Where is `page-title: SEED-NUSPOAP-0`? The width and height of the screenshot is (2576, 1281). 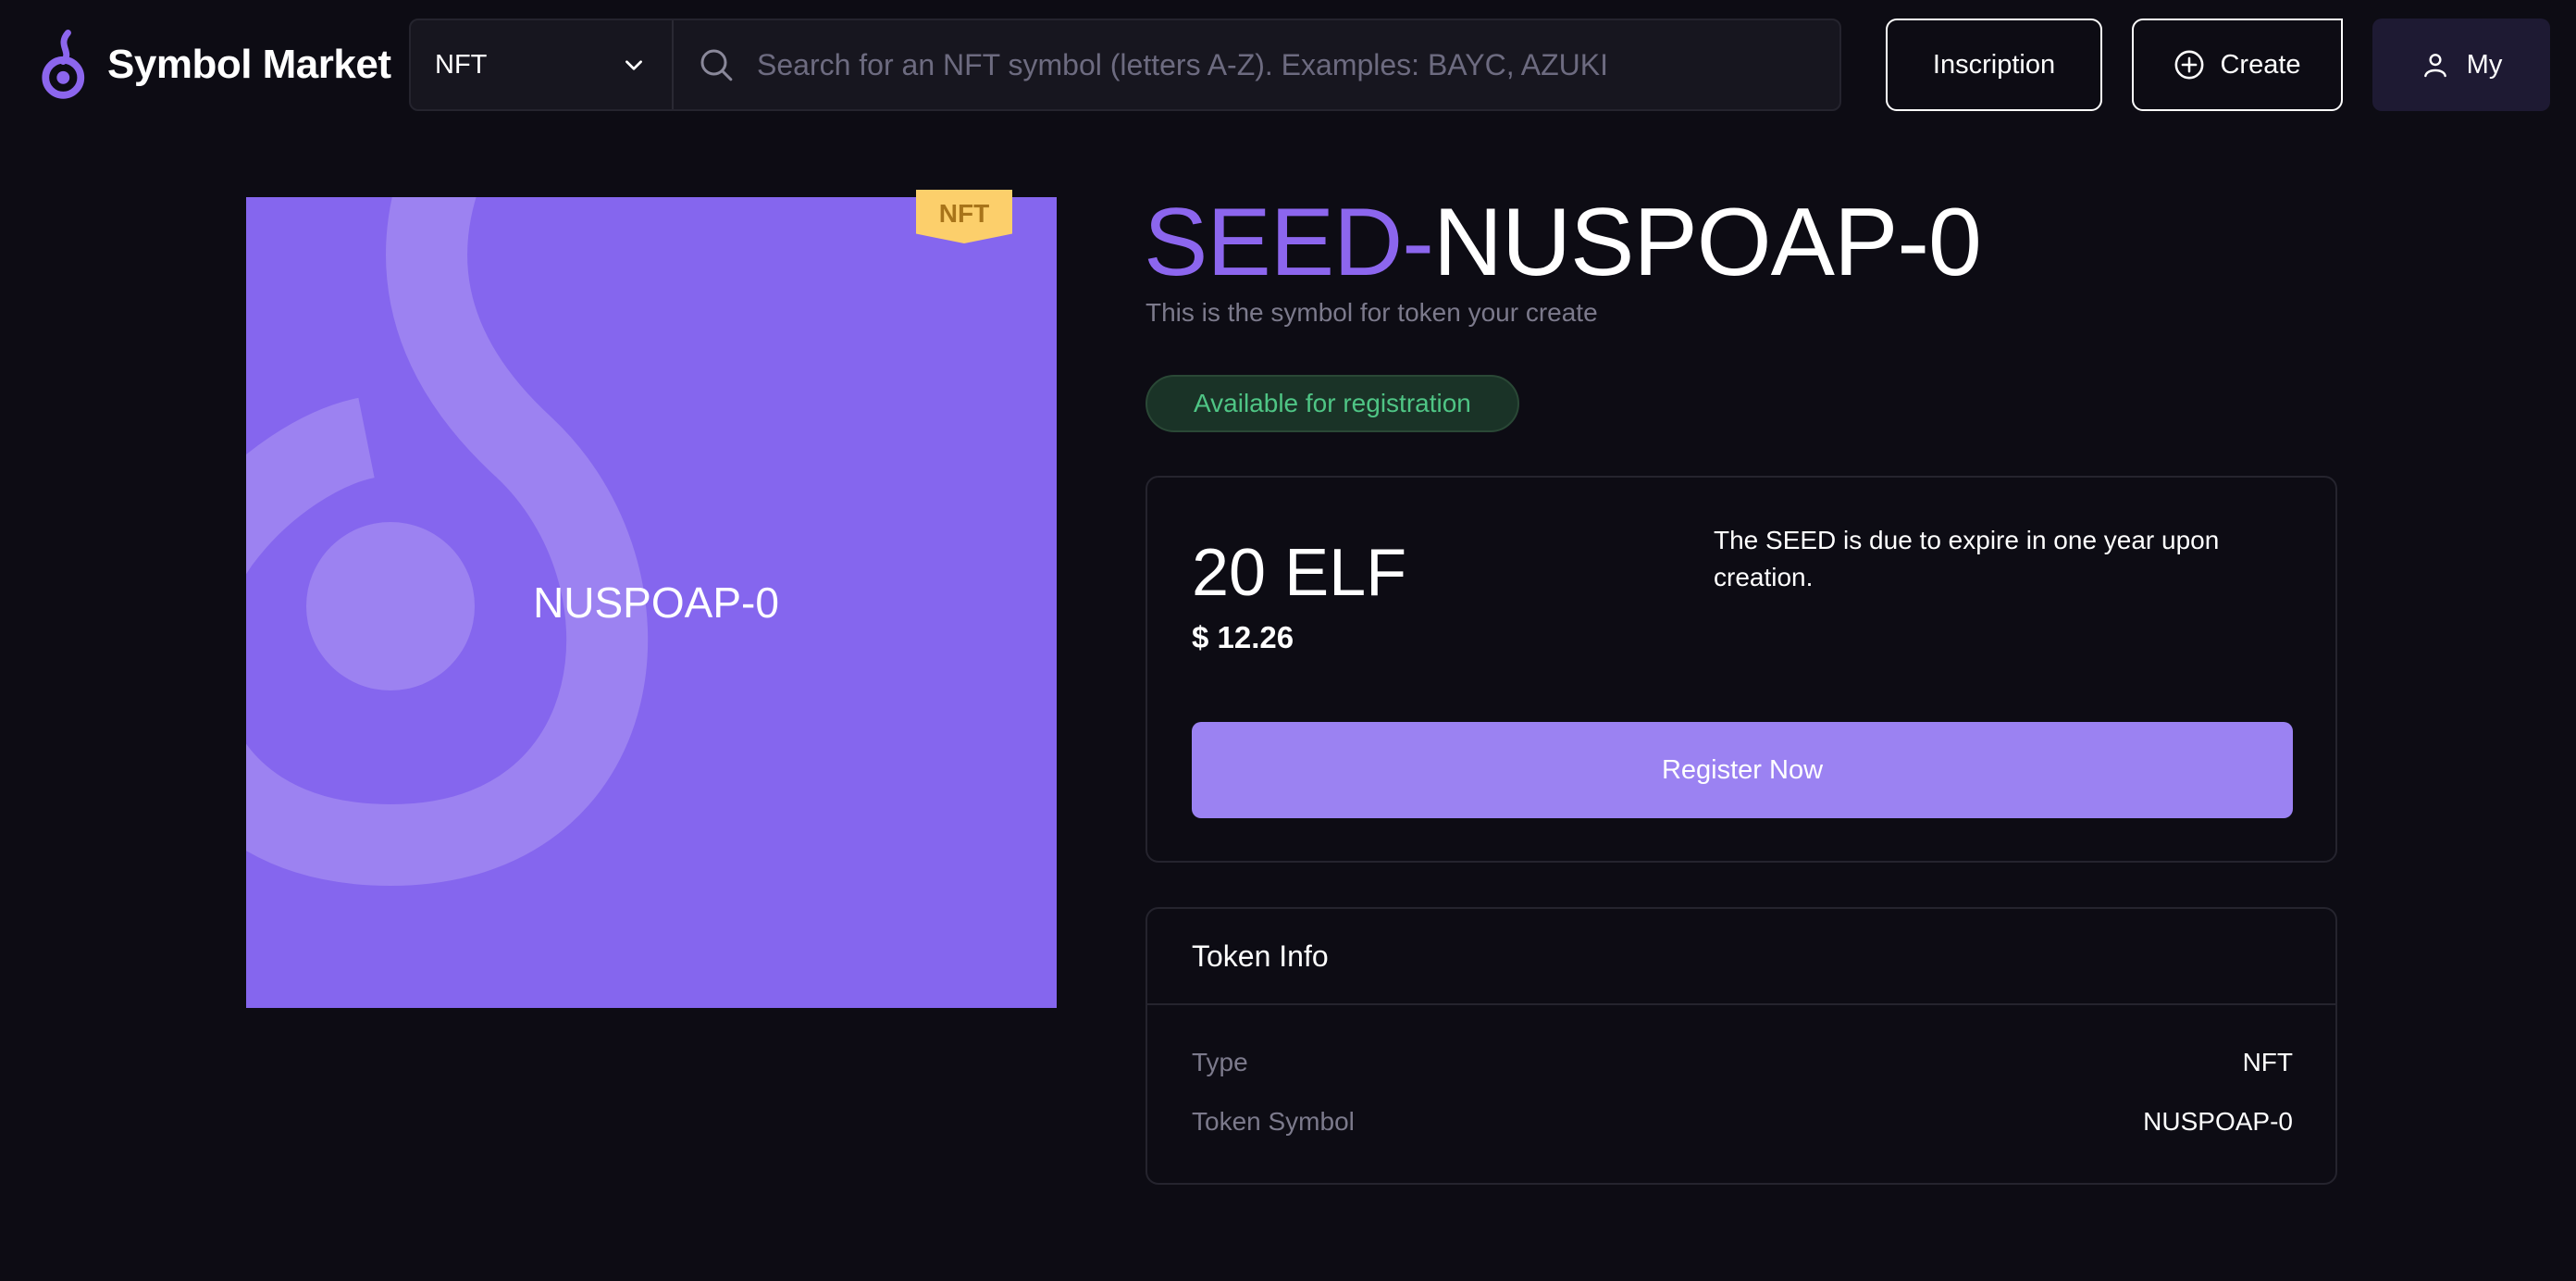 page-title: SEED-NUSPOAP-0 is located at coordinates (1563, 242).